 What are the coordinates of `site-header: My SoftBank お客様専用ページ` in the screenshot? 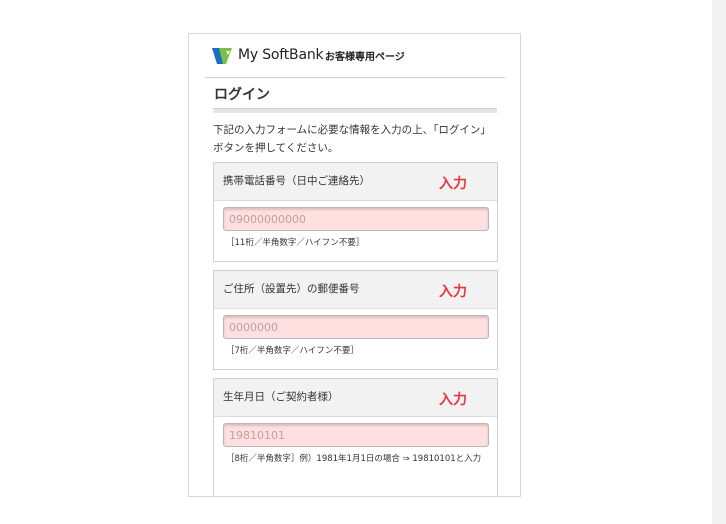 It's located at (354, 56).